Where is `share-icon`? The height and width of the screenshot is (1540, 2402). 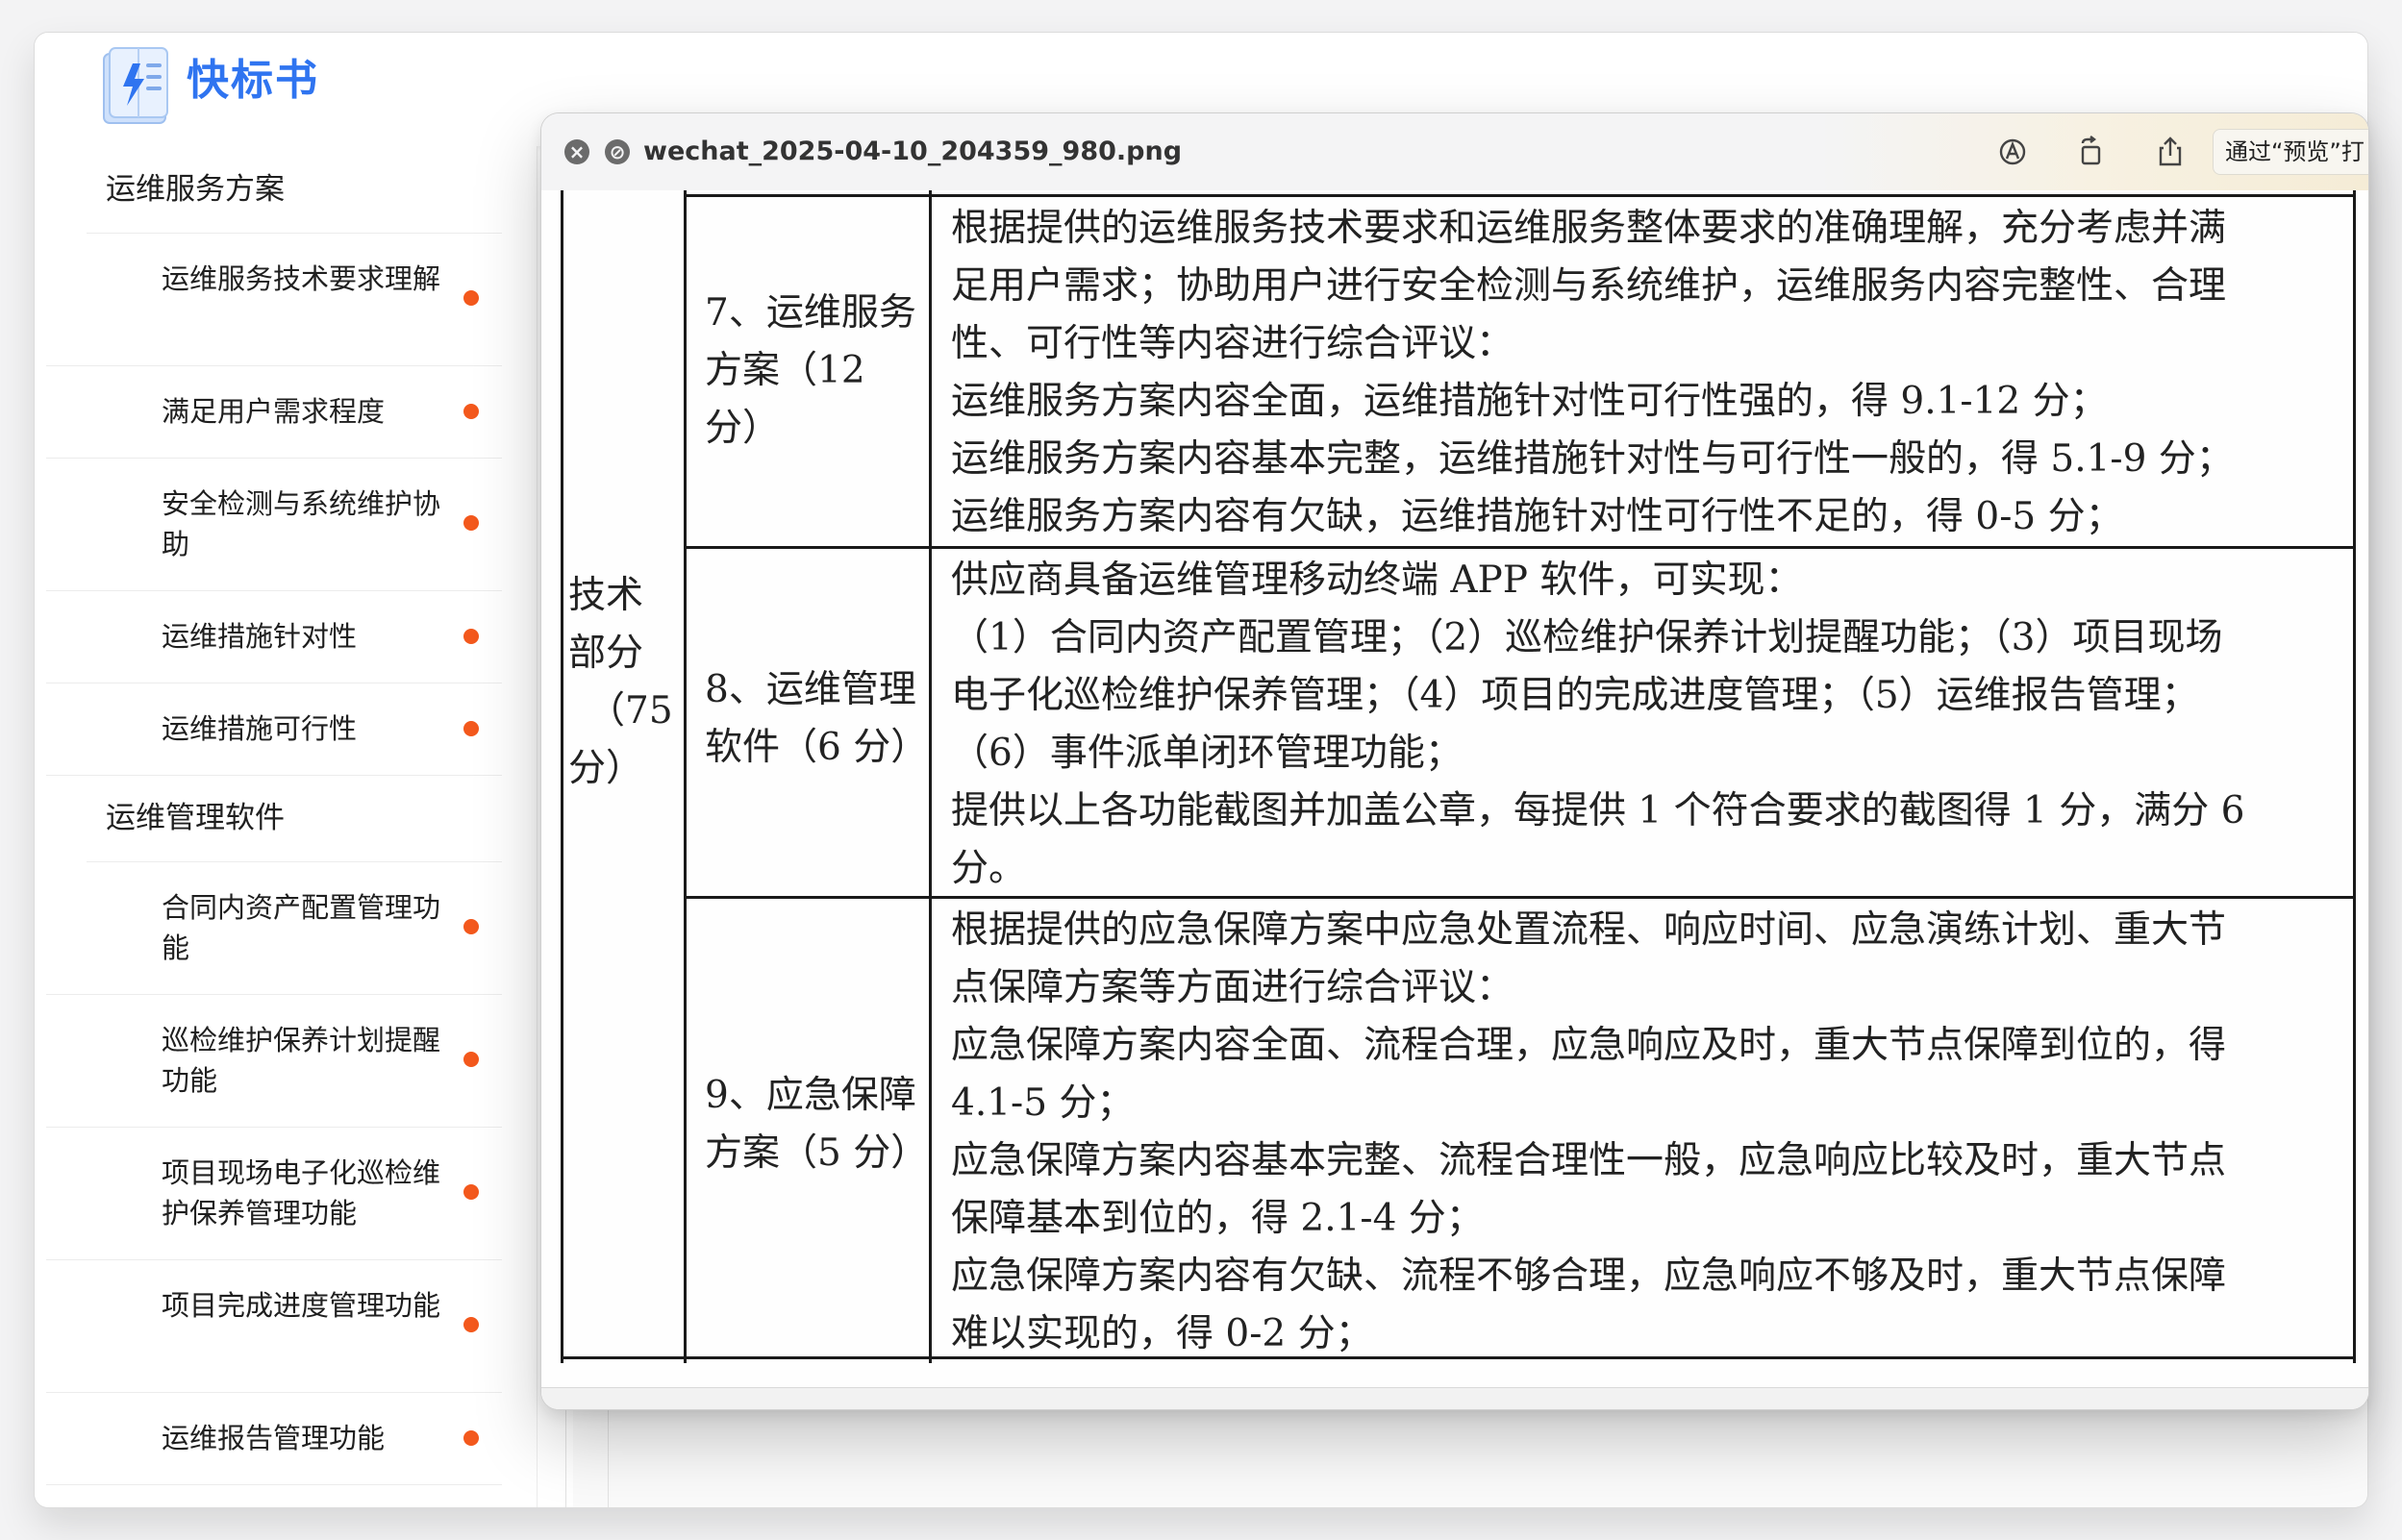 share-icon is located at coordinates (2170, 152).